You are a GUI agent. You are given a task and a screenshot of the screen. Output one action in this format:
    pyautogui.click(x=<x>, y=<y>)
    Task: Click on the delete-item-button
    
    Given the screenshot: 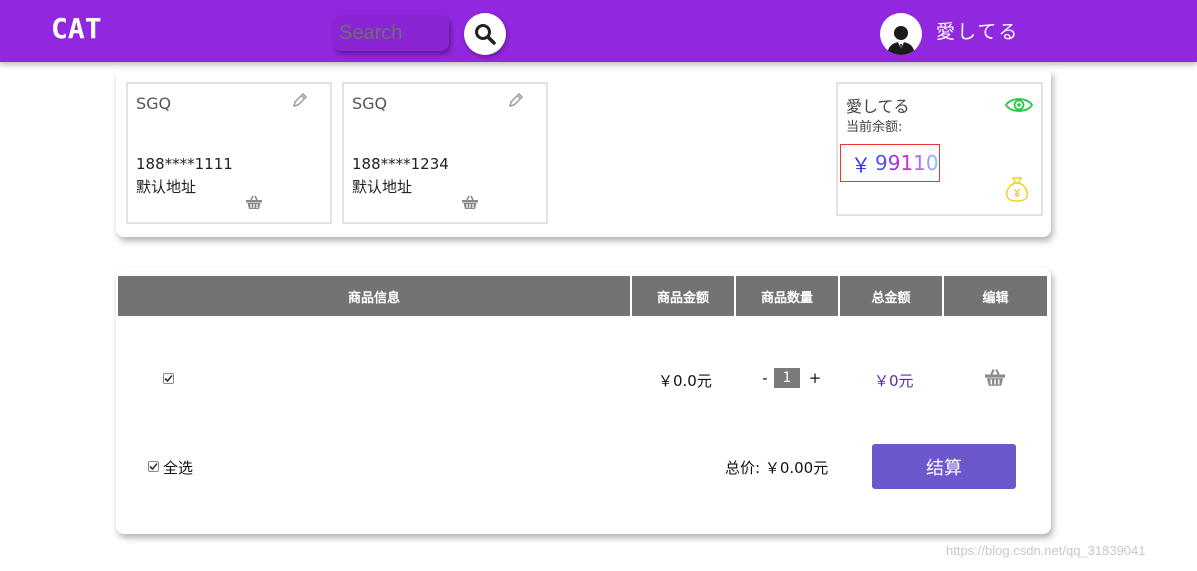 What is the action you would take?
    pyautogui.click(x=995, y=379)
    